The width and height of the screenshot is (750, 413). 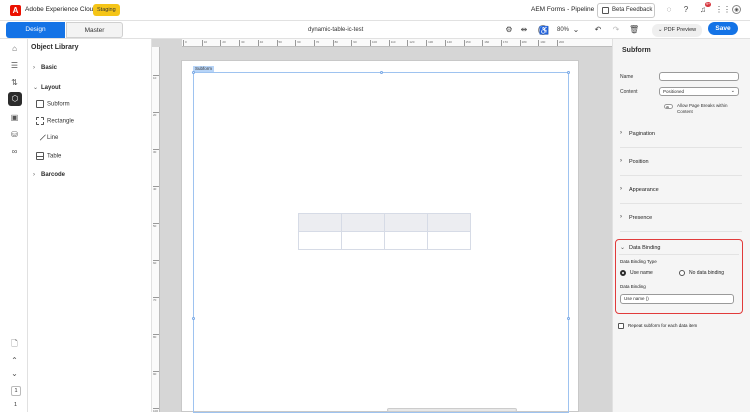 I want to click on group-label: Basic, so click(x=49, y=68).